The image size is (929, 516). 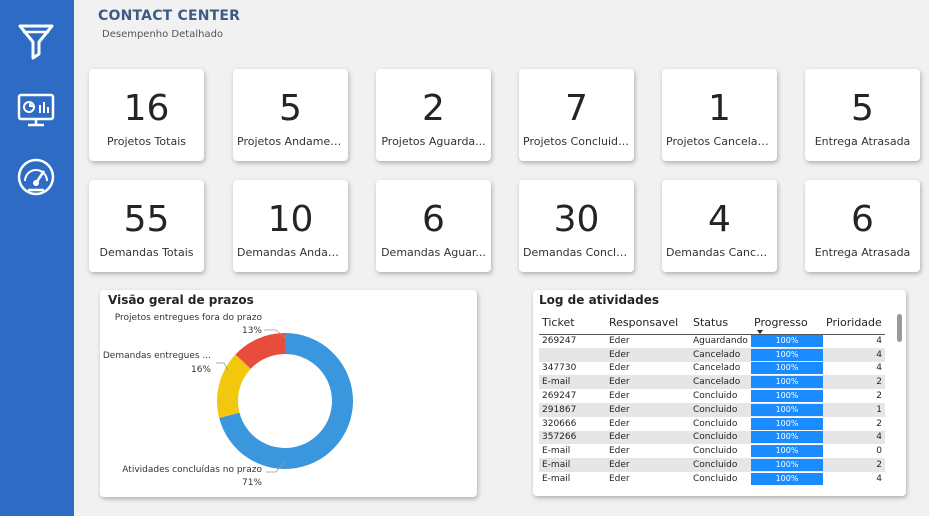 I want to click on table-row: Eder Cancelado 100% 4, so click(x=712, y=354).